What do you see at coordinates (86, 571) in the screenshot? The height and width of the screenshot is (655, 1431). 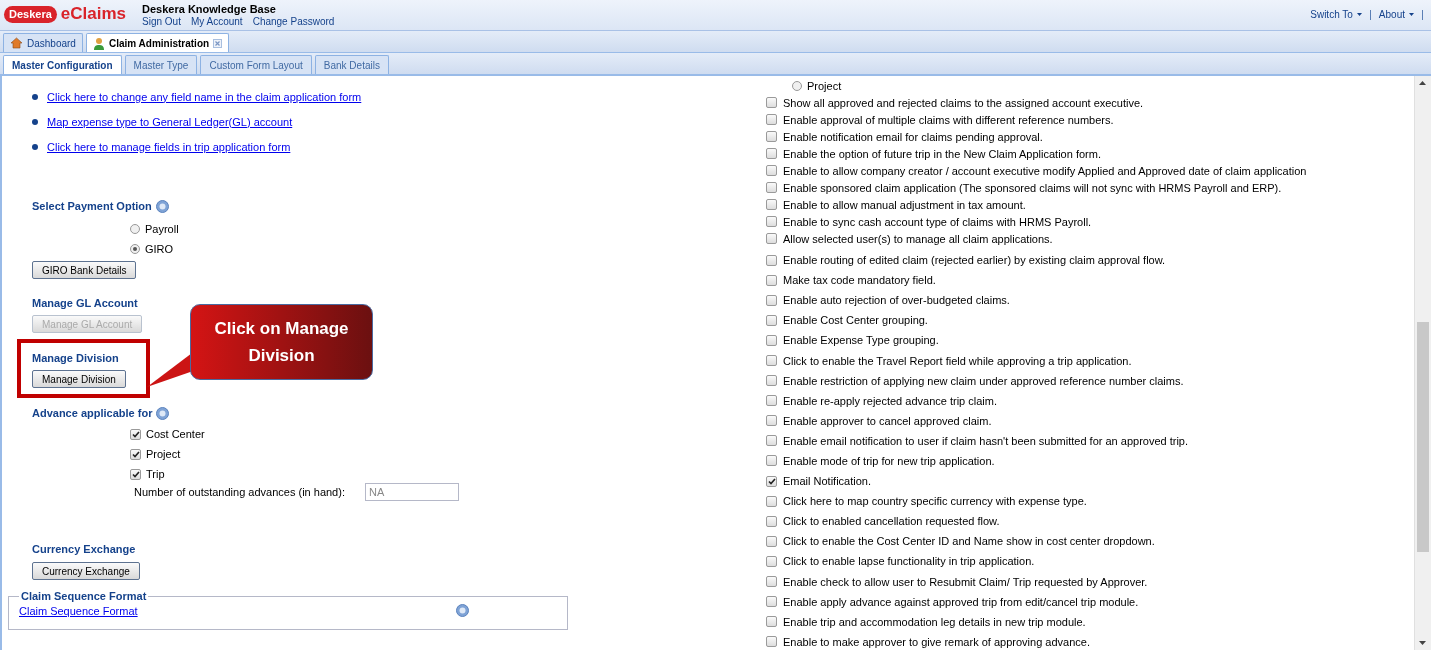 I see `currency-exchange-button: Currency Exchange` at bounding box center [86, 571].